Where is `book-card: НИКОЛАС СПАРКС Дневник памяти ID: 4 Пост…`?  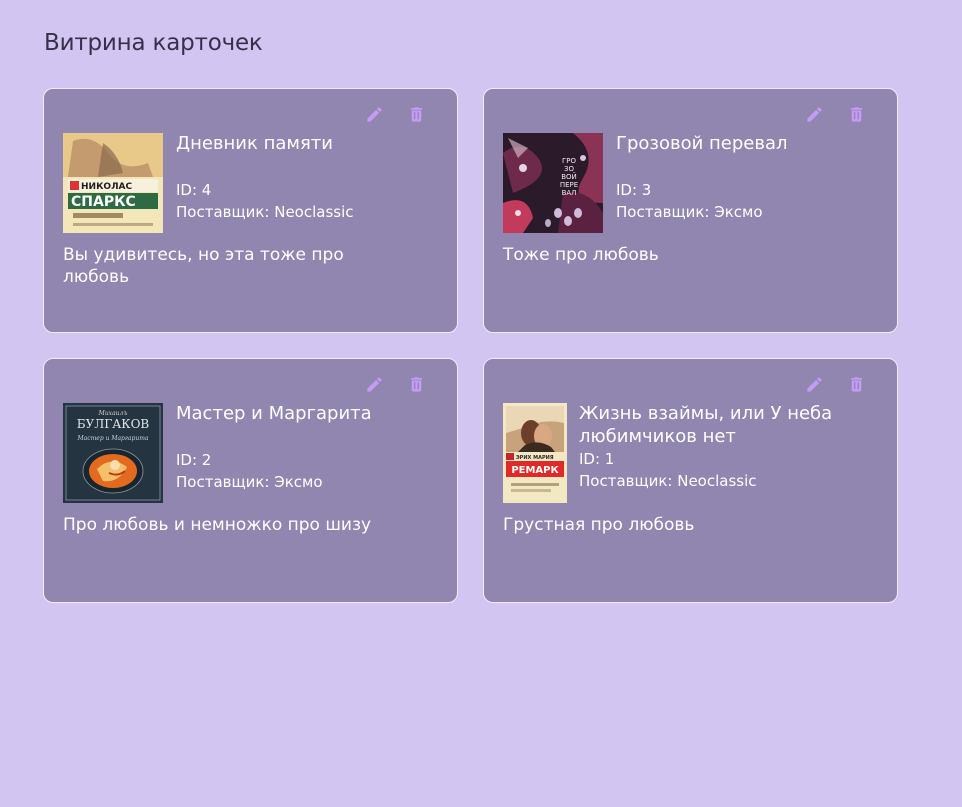
book-card: НИКОЛАС СПАРКС Дневник памяти ID: 4 Пост… is located at coordinates (250, 210).